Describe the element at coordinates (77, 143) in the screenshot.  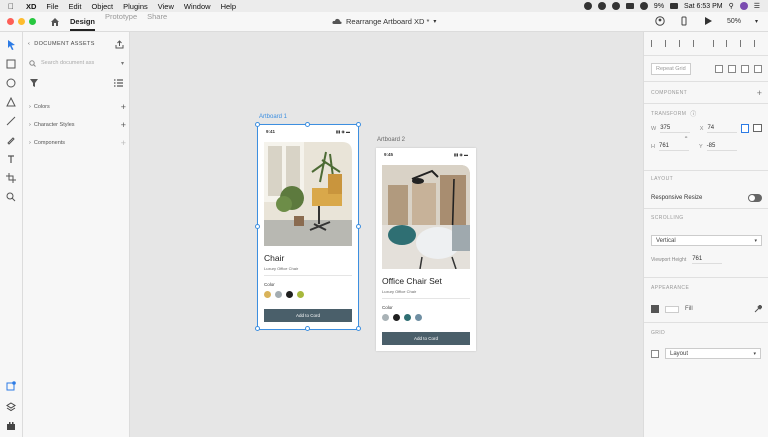
I see `assets-section-components: › Components +` at that location.